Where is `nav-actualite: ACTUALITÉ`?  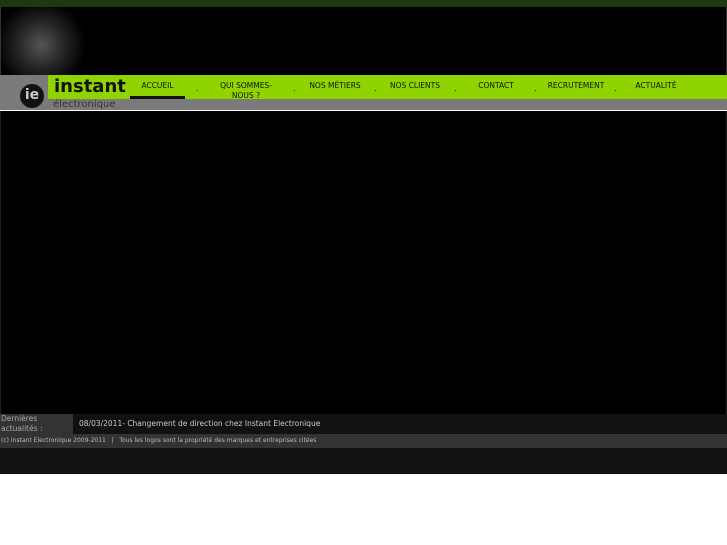 nav-actualite: ACTUALITÉ is located at coordinates (656, 86).